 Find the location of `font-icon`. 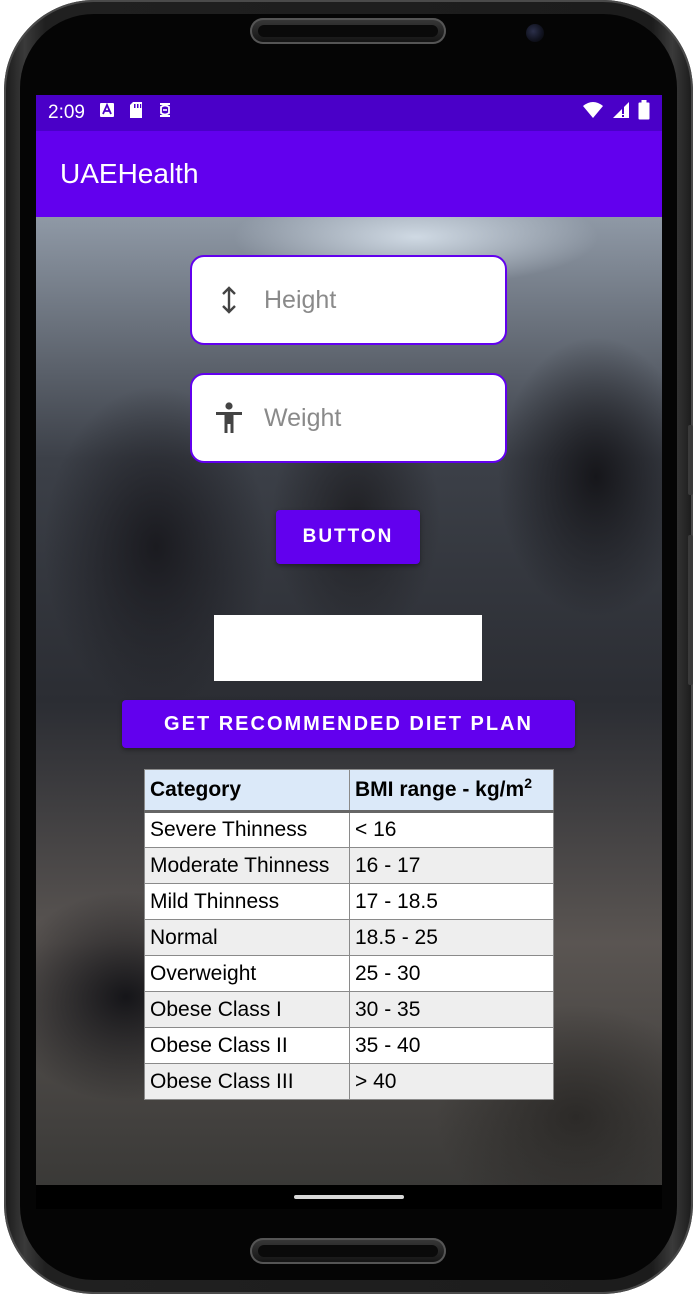

font-icon is located at coordinates (107, 113).